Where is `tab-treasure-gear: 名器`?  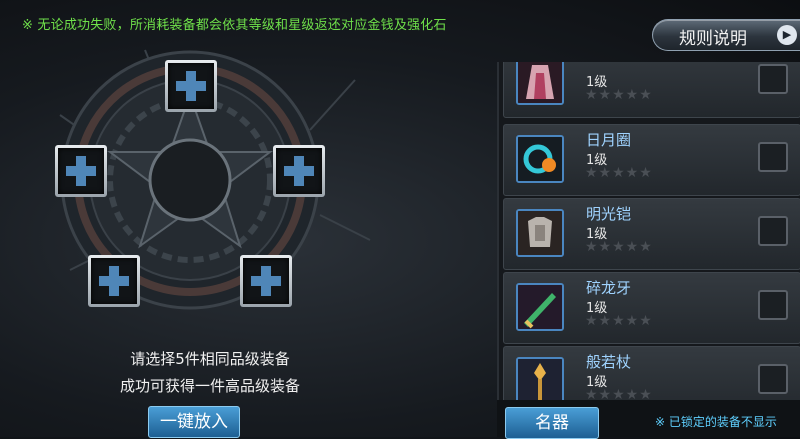 tab-treasure-gear: 名器 is located at coordinates (552, 423).